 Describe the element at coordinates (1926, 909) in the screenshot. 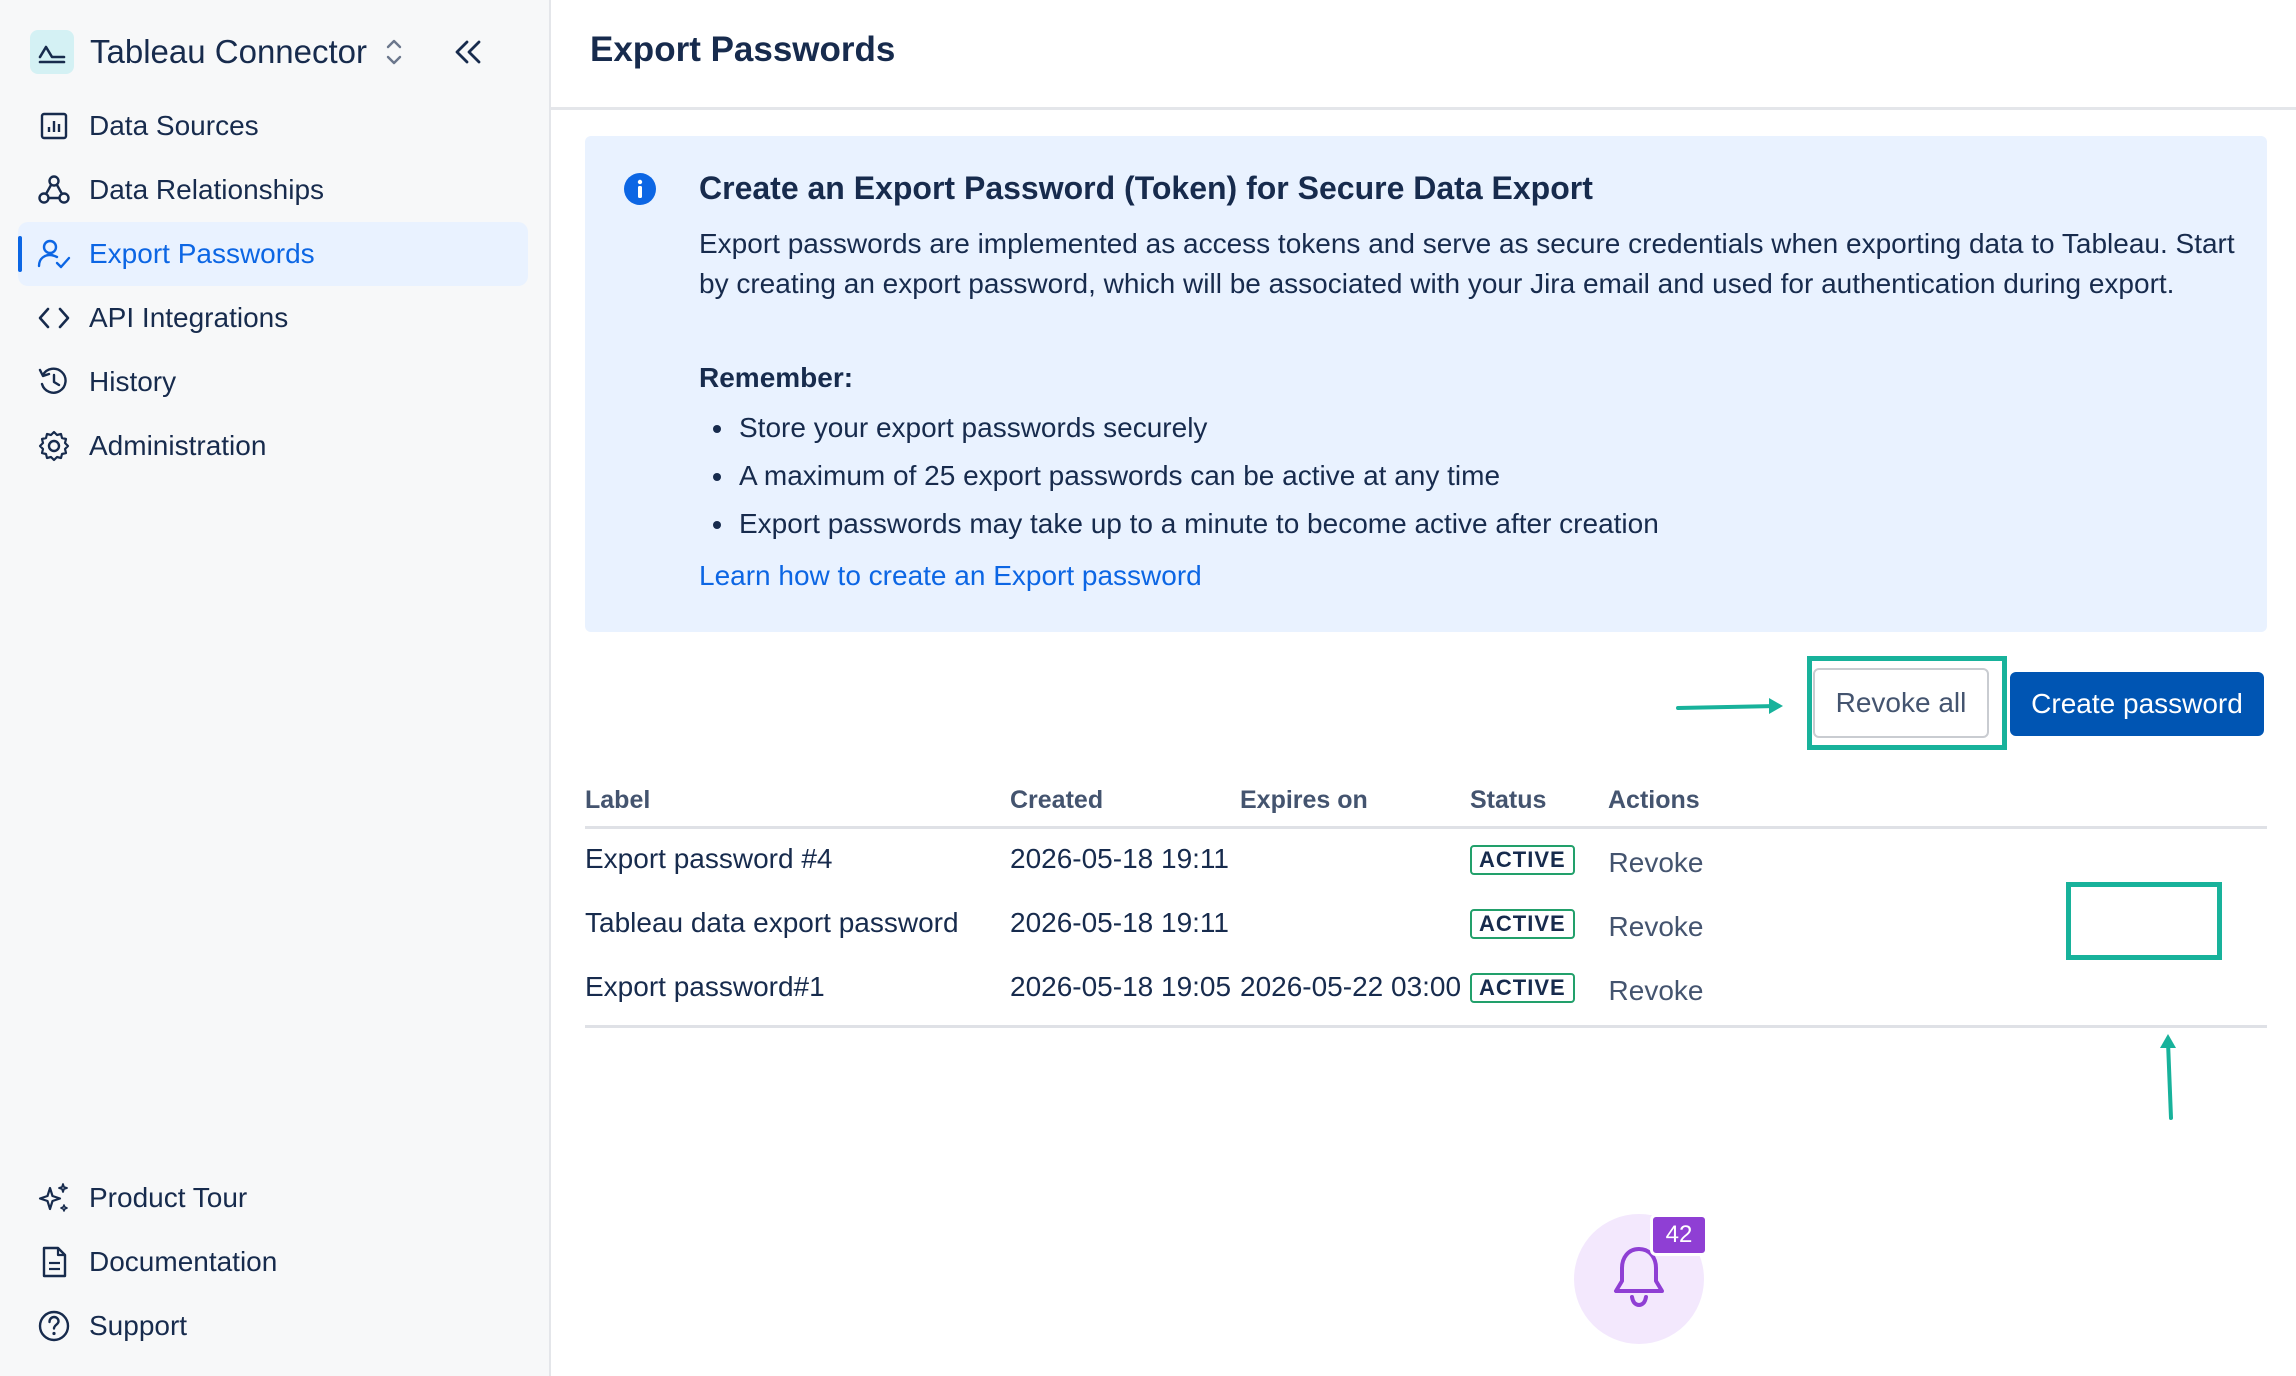

I see `annotation-arrows` at that location.